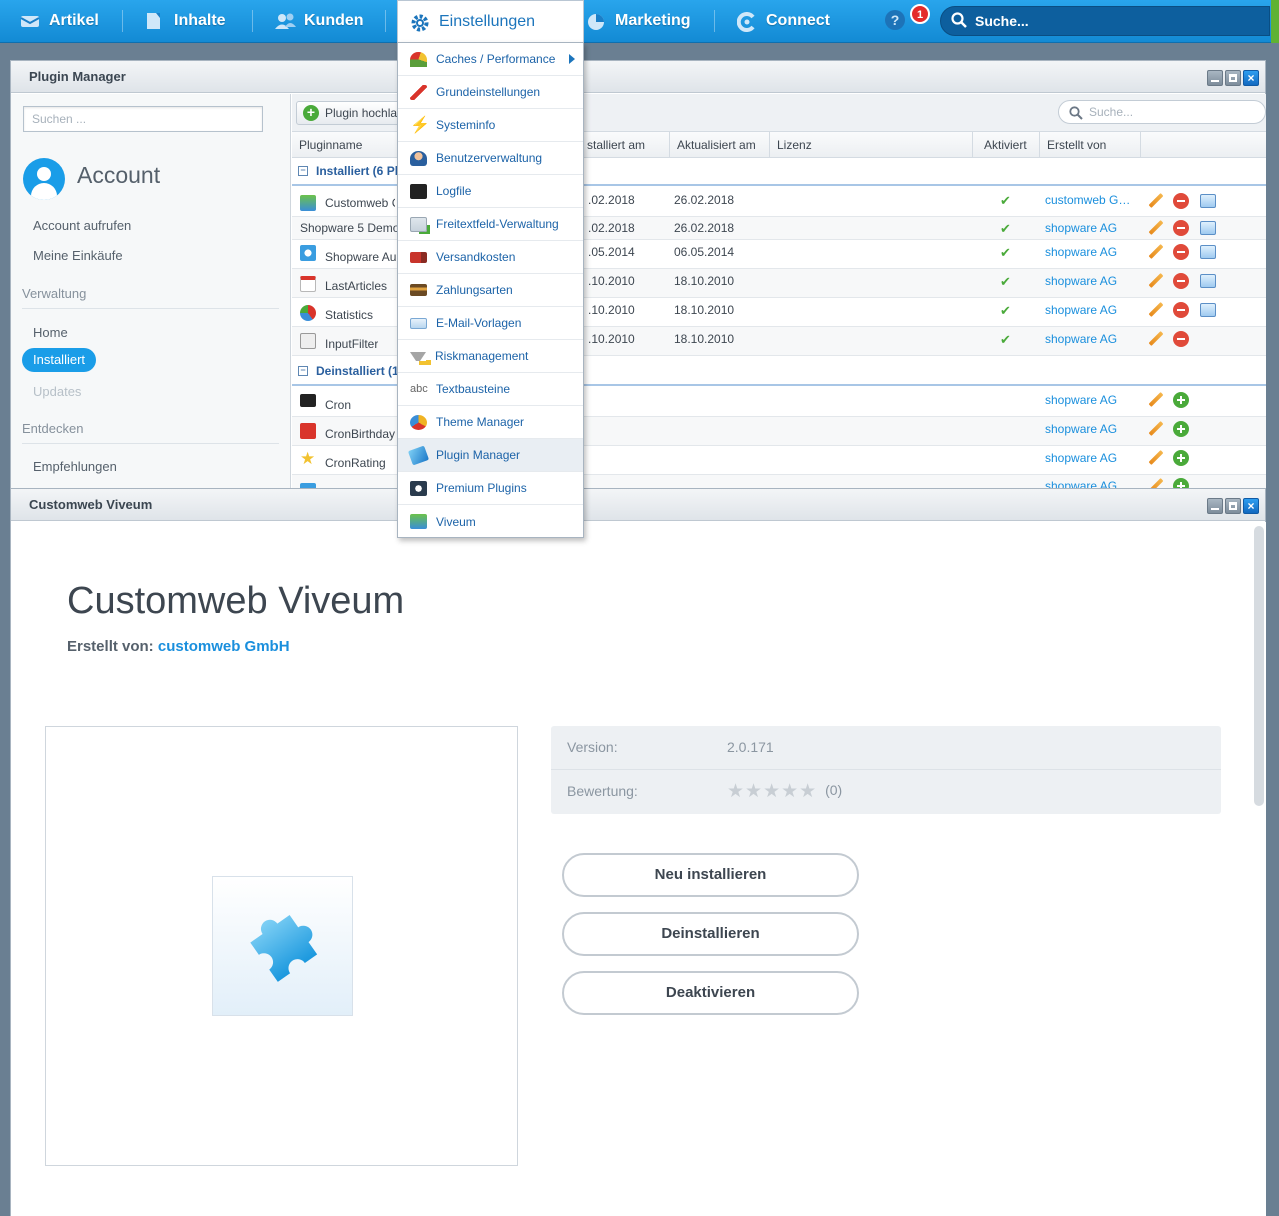  I want to click on menu-item-email-templates: E-Mail-Vorlagen, so click(490, 323).